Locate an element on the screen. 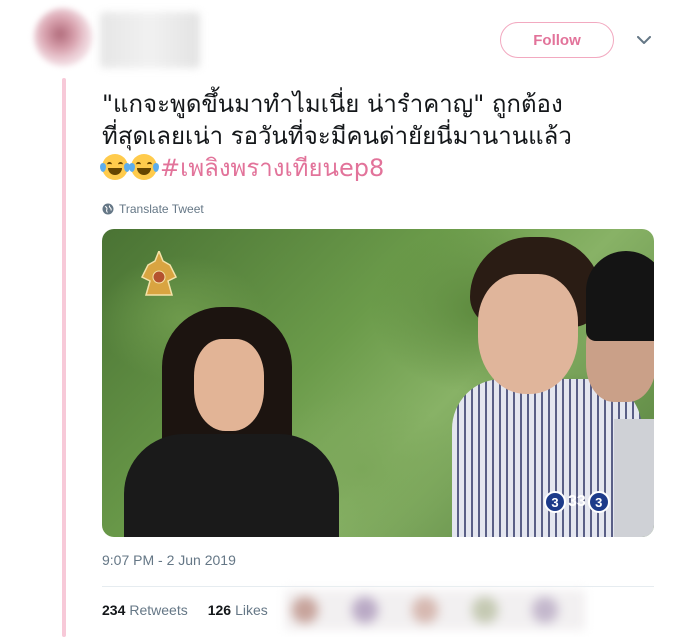  avatar is located at coordinates (63, 37).